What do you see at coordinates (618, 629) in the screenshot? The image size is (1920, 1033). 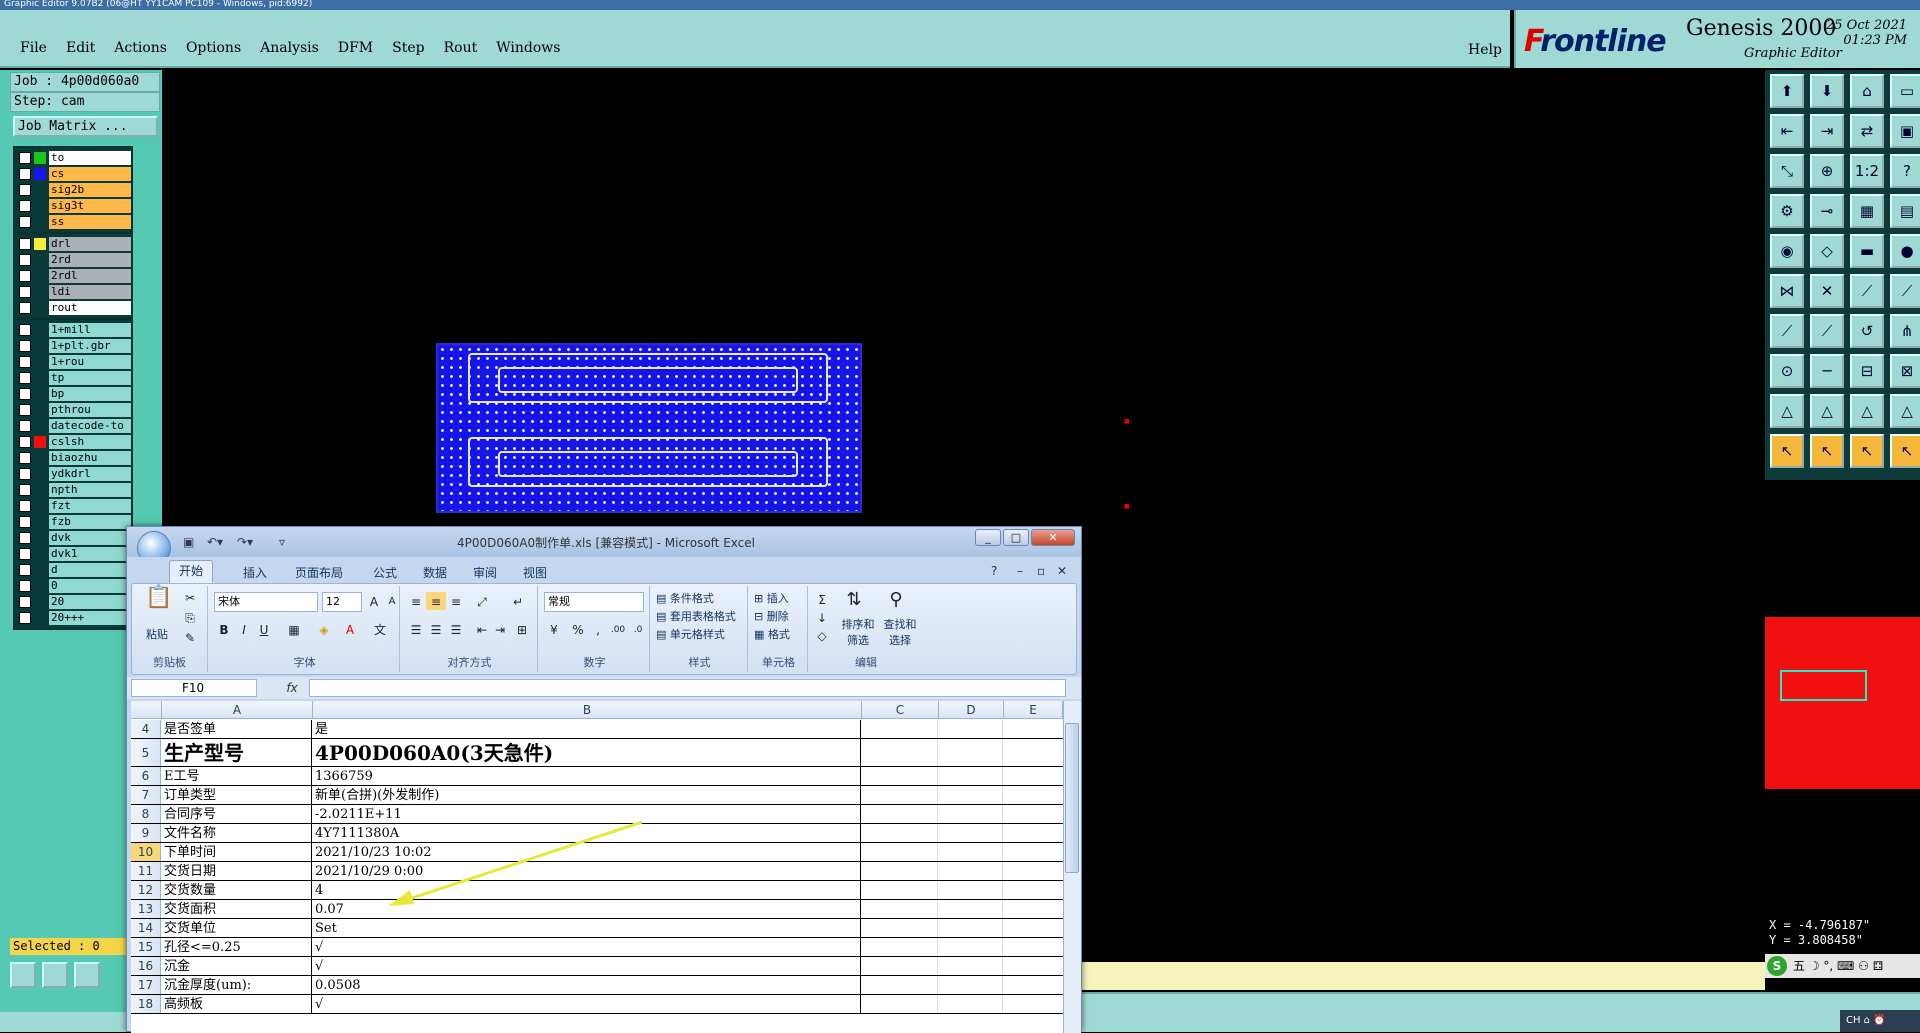 I see `increase-decimal-icon: .00` at bounding box center [618, 629].